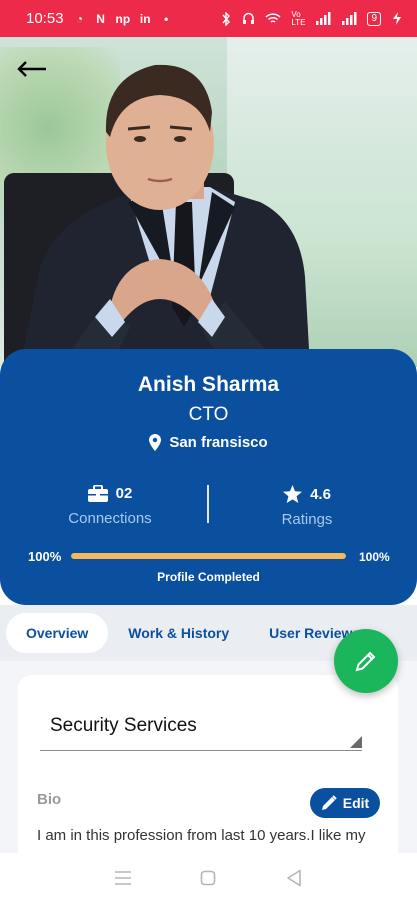 Image resolution: width=417 pixels, height=903 pixels. What do you see at coordinates (124, 493) in the screenshot?
I see `connections-value: 02` at bounding box center [124, 493].